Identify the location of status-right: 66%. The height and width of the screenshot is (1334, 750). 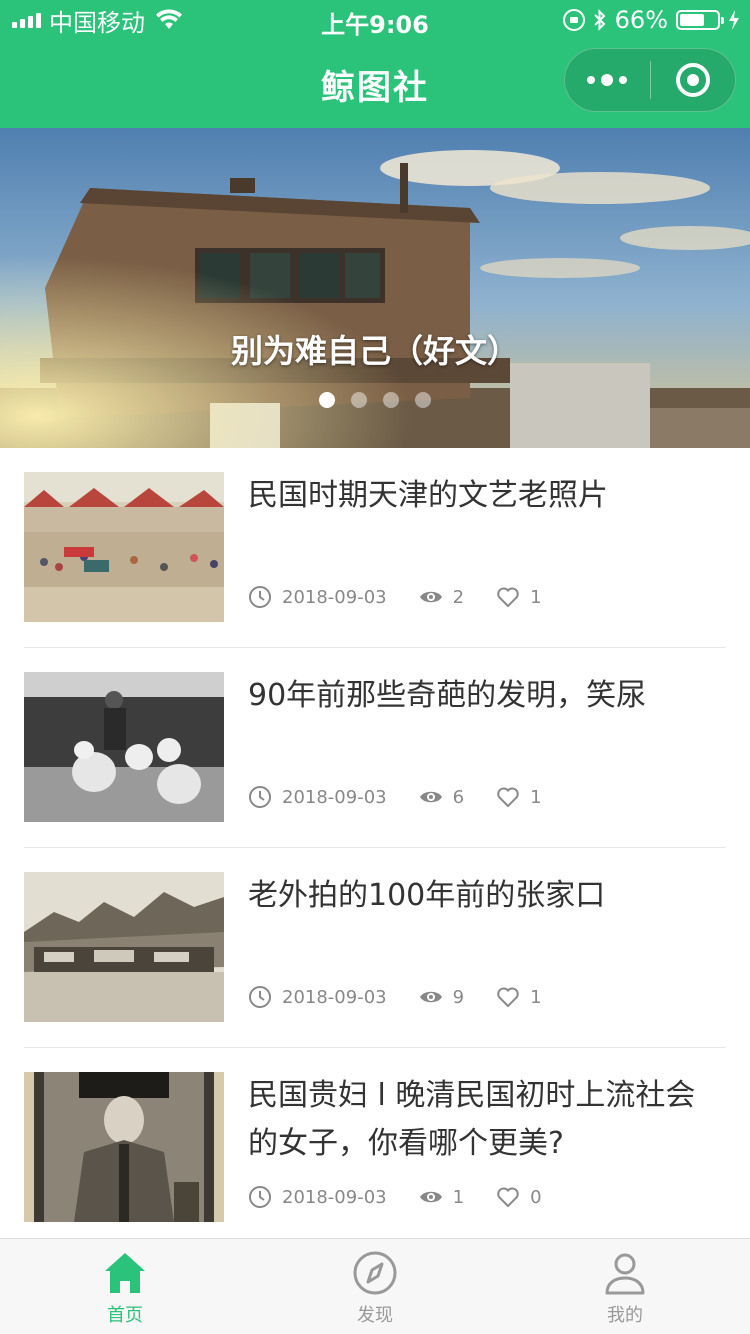
(651, 20).